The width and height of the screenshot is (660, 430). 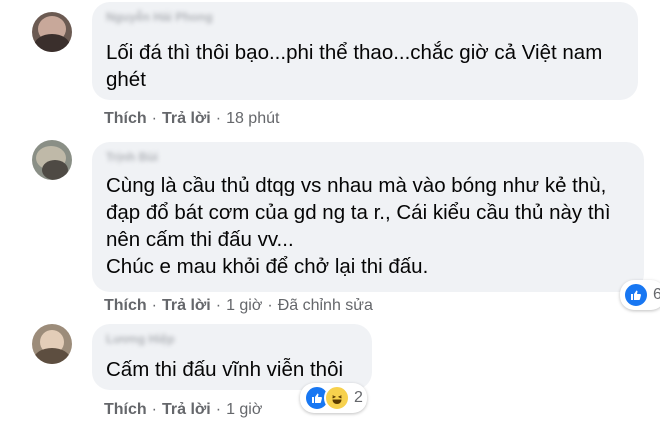 I want to click on comment-actions: Thích · Trả lời · 18 phút, so click(x=191, y=119).